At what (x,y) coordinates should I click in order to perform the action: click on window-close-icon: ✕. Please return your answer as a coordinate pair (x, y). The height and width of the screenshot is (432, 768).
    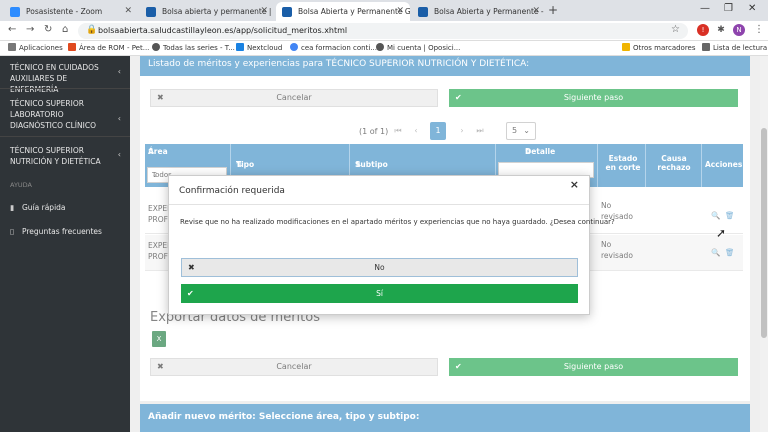
    Looking at the image, I should click on (752, 8).